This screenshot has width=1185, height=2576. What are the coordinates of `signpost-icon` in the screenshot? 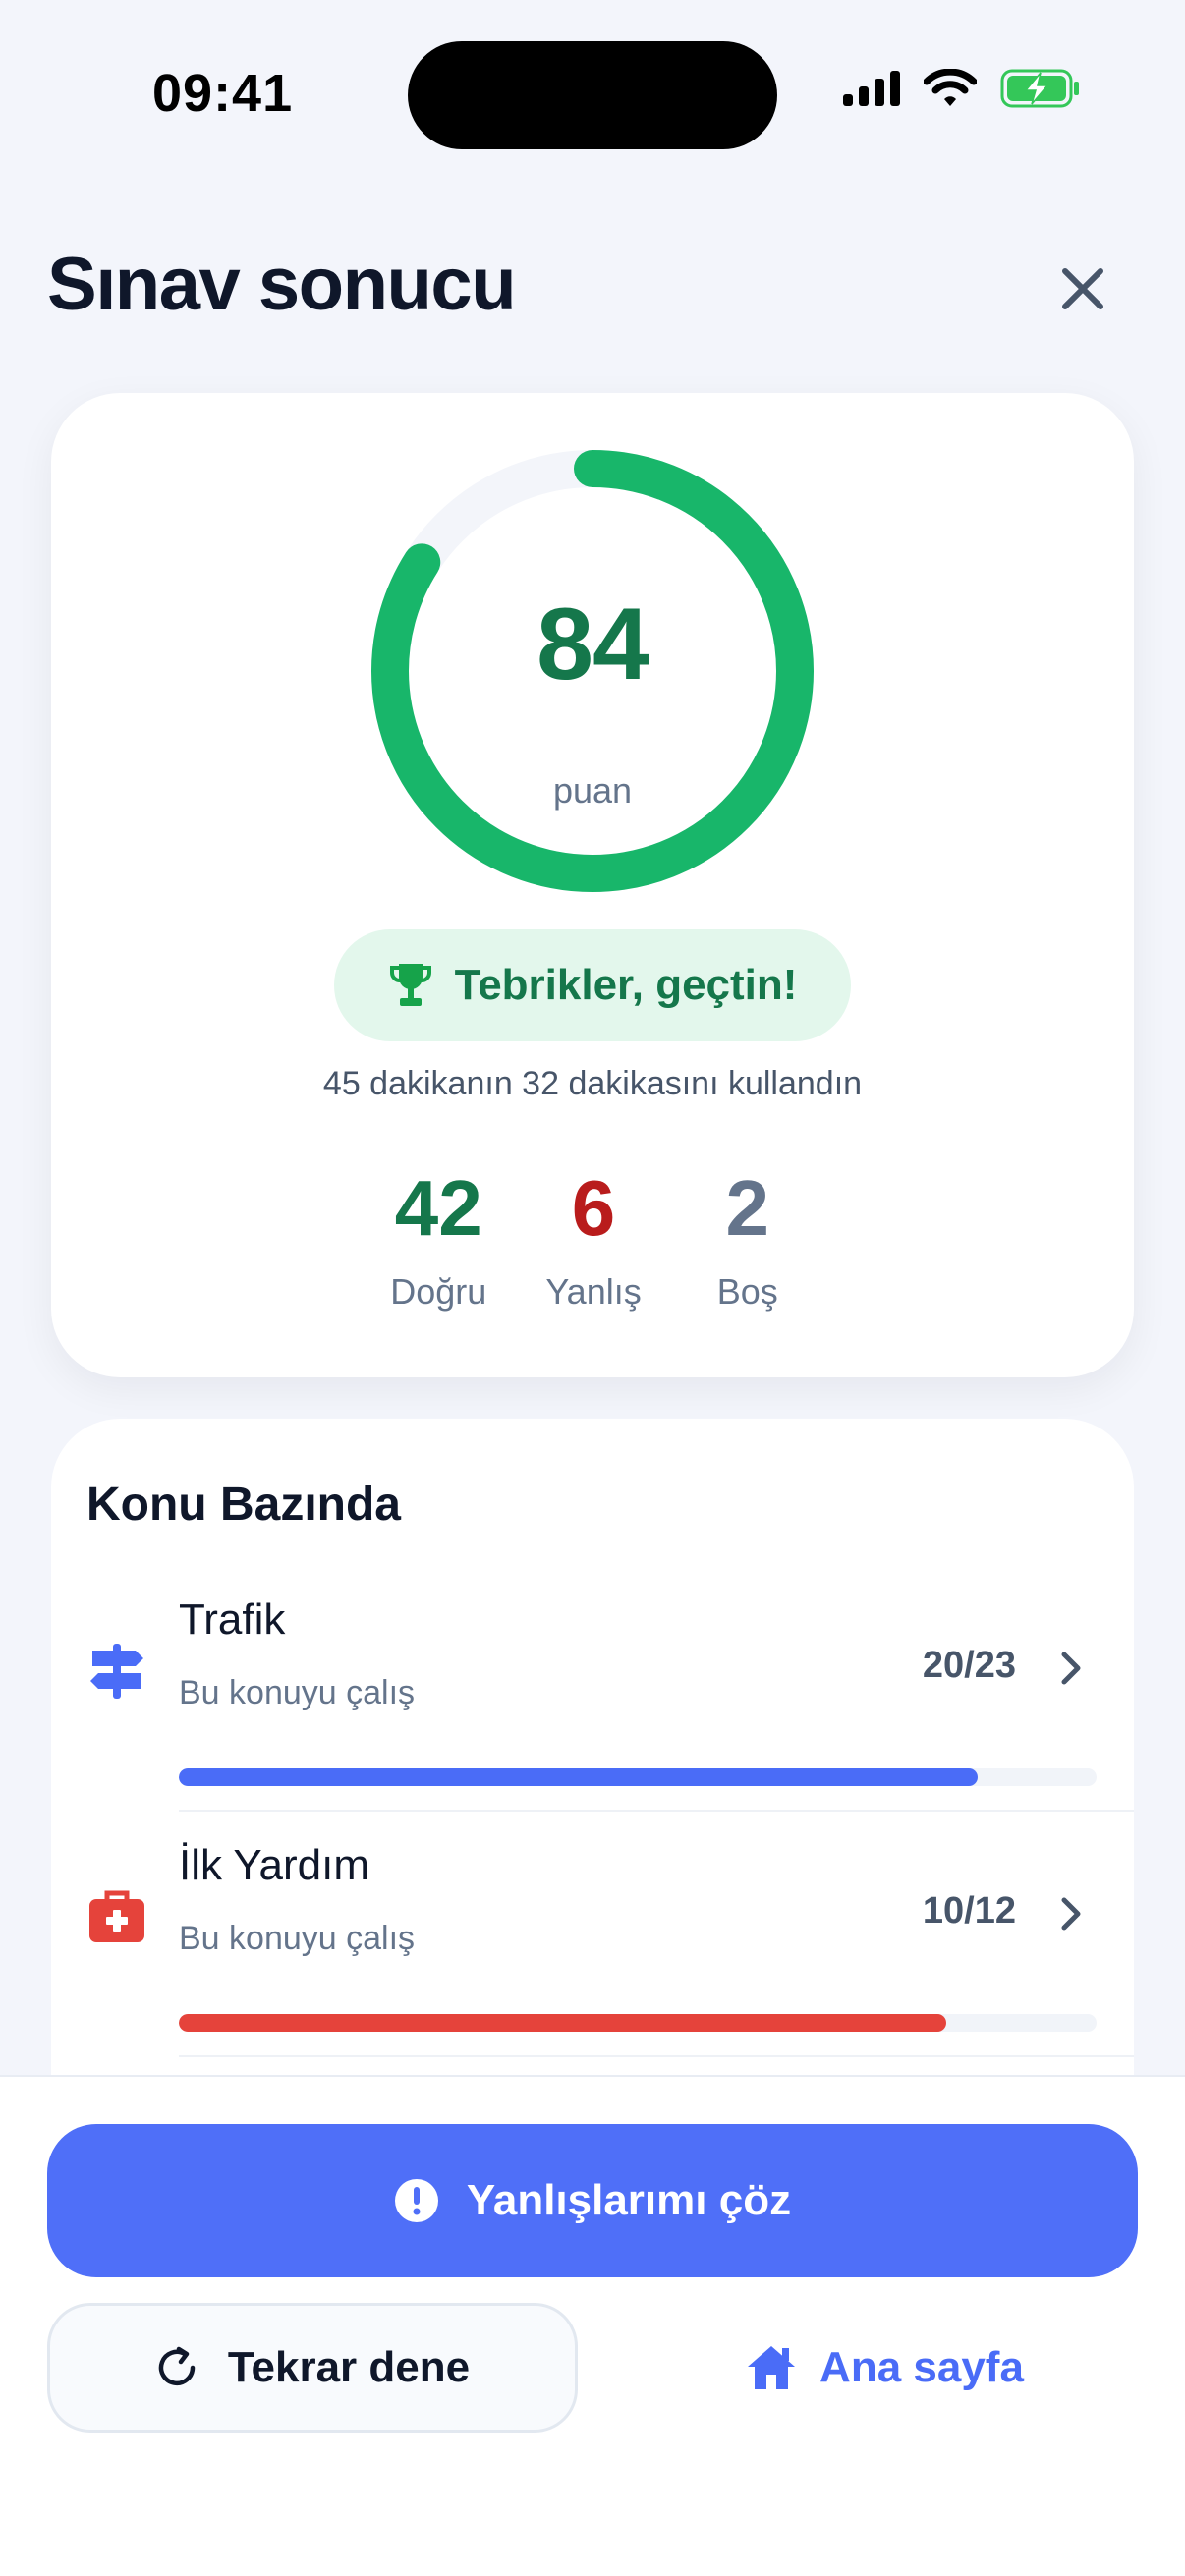 It's located at (117, 1671).